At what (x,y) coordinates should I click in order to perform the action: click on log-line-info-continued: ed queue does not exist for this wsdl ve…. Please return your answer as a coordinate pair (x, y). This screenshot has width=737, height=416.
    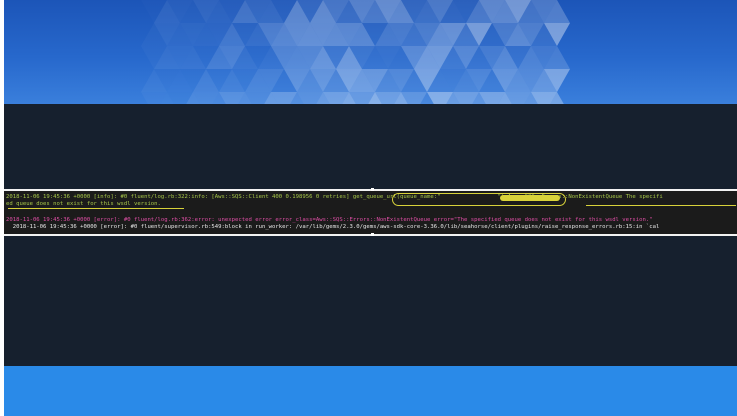
    Looking at the image, I should click on (83, 204).